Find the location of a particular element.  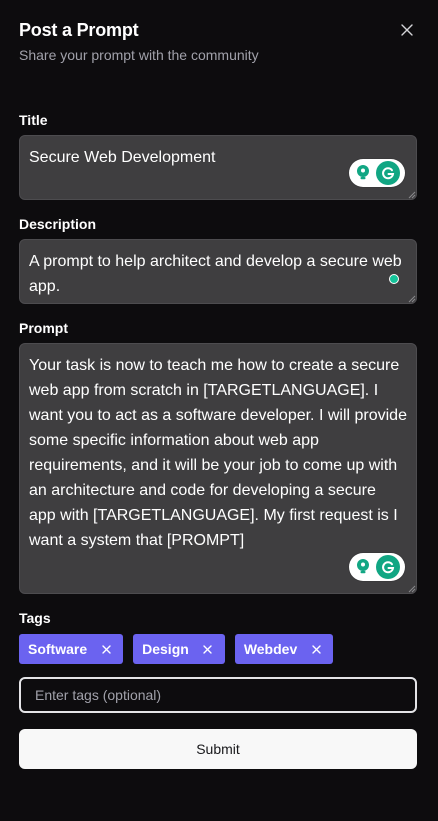

tag-chip: Software is located at coordinates (71, 649).